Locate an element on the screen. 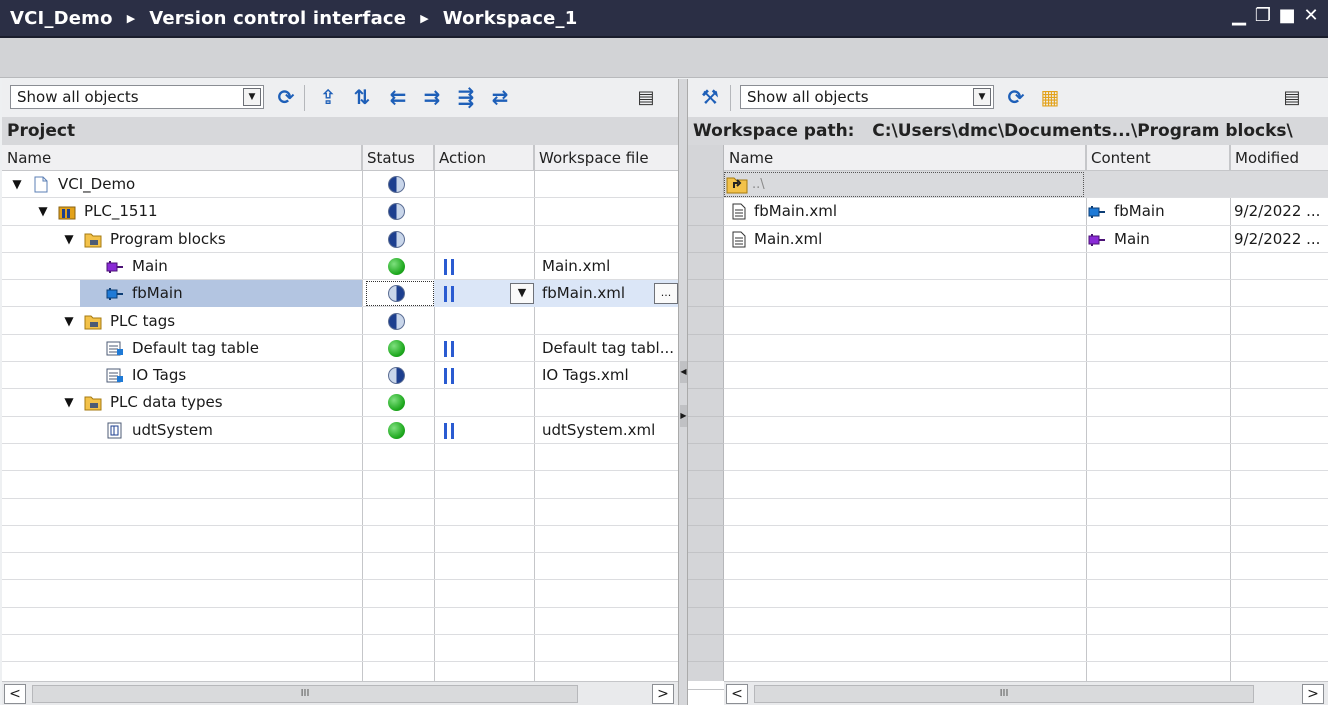 Image resolution: width=1328 pixels, height=705 pixels. column-header-content: Content is located at coordinates (1158, 158).